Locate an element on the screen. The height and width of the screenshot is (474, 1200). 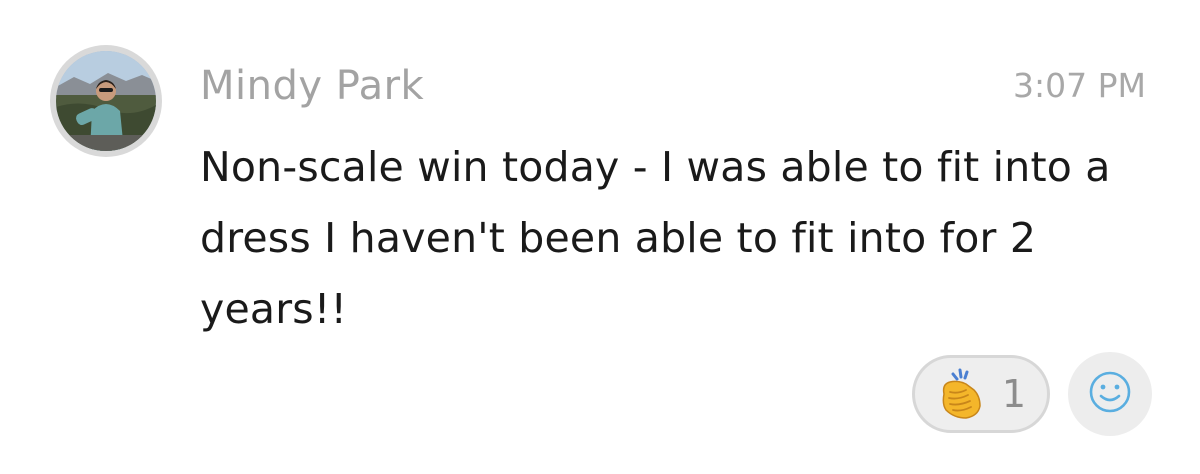
add-reaction-button is located at coordinates (1110, 394).